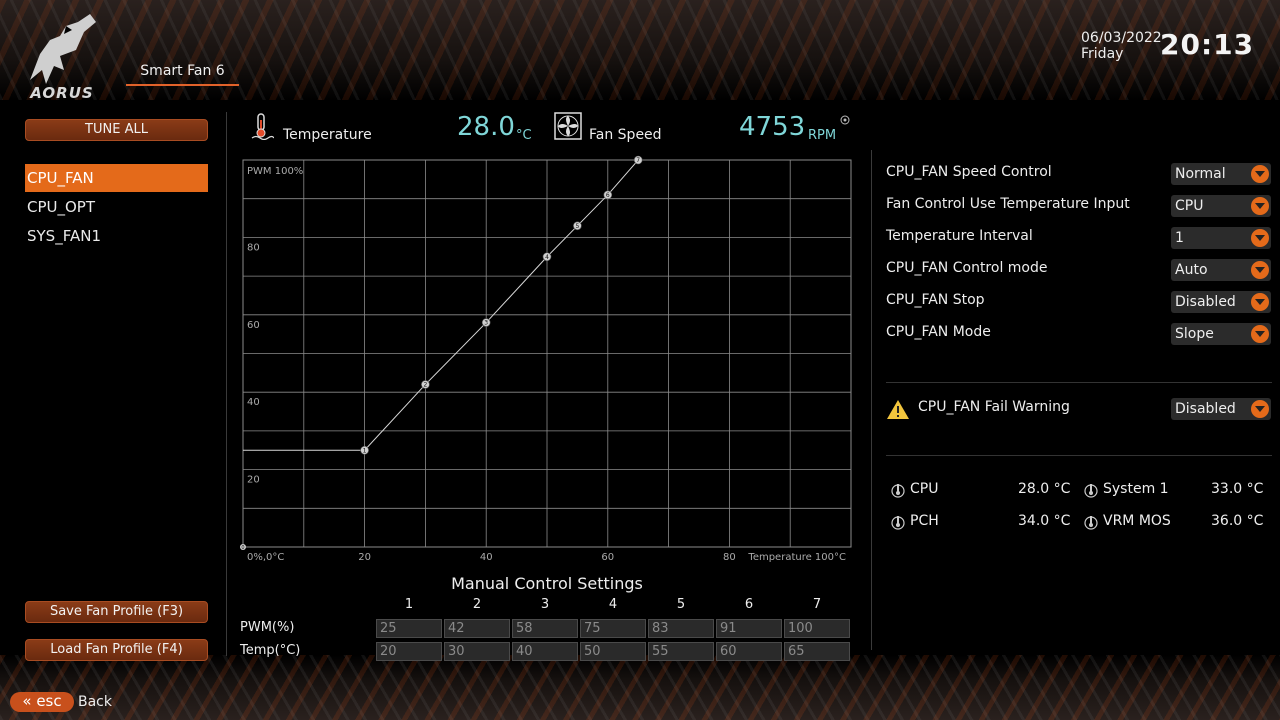  What do you see at coordinates (924, 489) in the screenshot?
I see `sensor-label: CPU` at bounding box center [924, 489].